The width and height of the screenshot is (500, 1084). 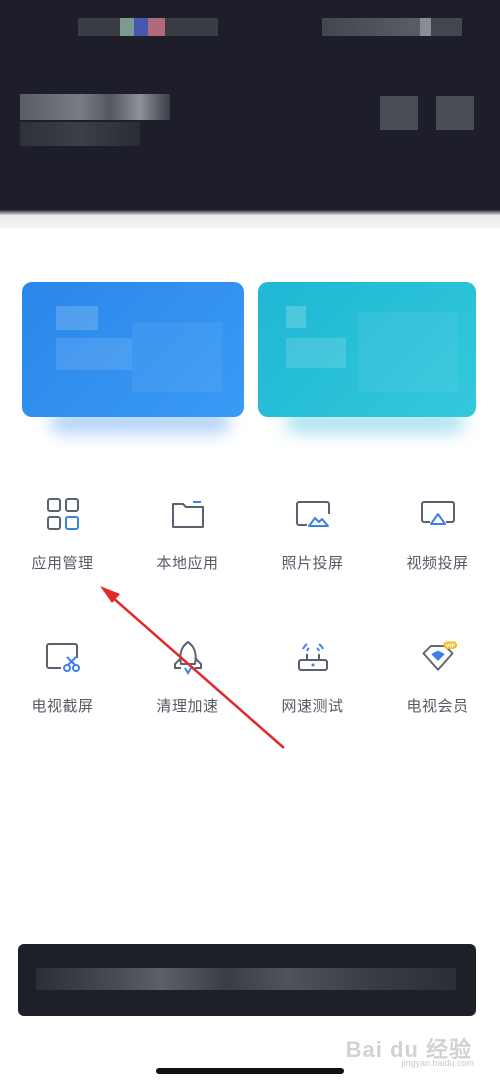 What do you see at coordinates (392, 27) in the screenshot?
I see `status-bar-blur-right` at bounding box center [392, 27].